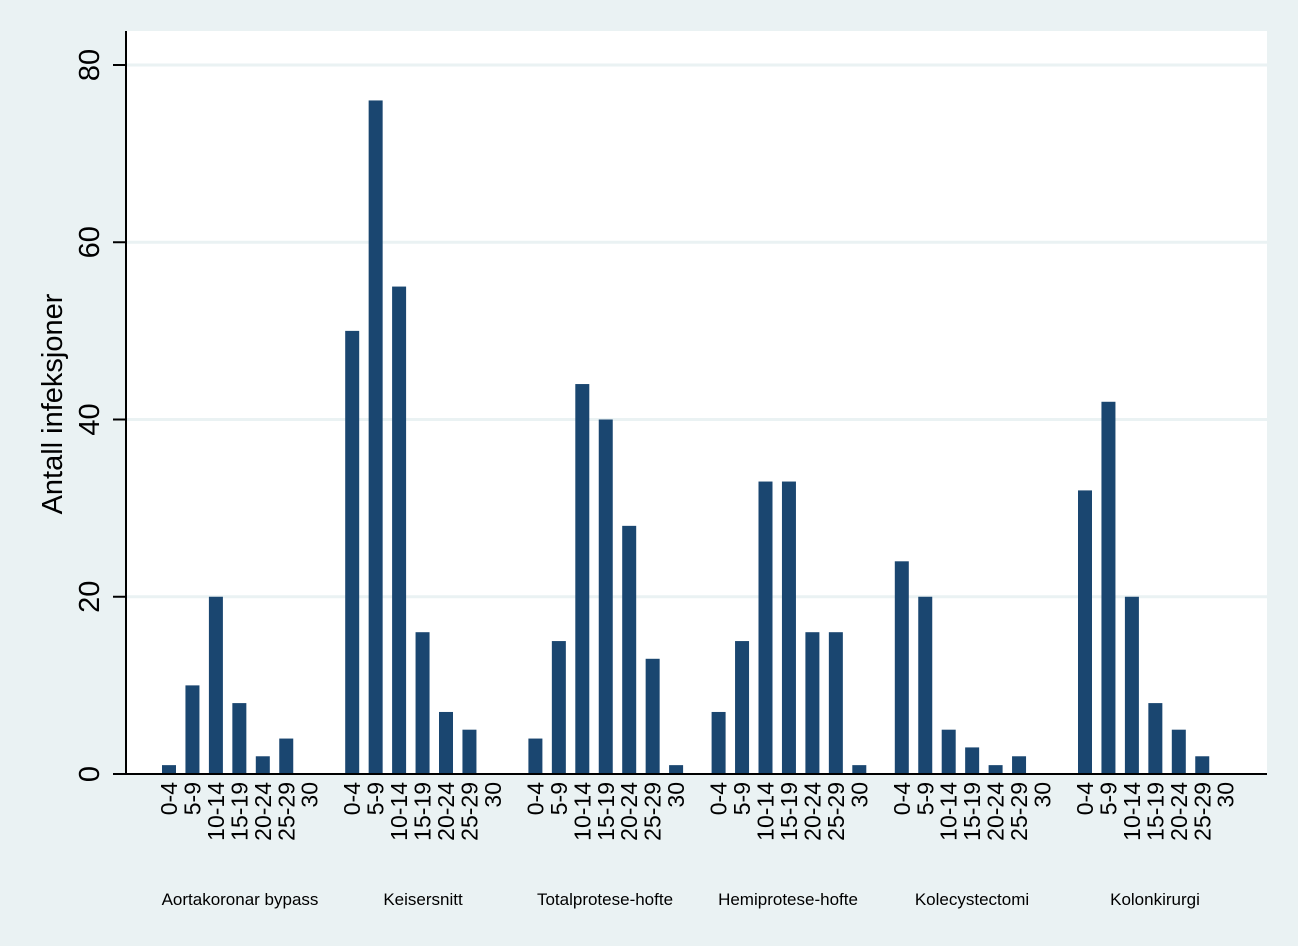 Image resolution: width=1298 pixels, height=946 pixels. What do you see at coordinates (972, 899) in the screenshot?
I see `x-group-label: Kolecystectomi` at bounding box center [972, 899].